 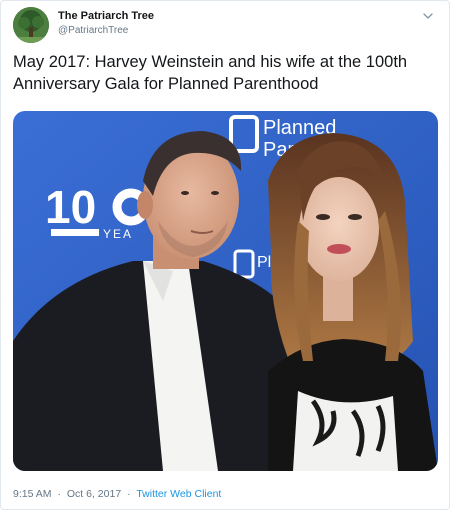 I want to click on author-name: The Patriarch Tree, so click(x=106, y=16).